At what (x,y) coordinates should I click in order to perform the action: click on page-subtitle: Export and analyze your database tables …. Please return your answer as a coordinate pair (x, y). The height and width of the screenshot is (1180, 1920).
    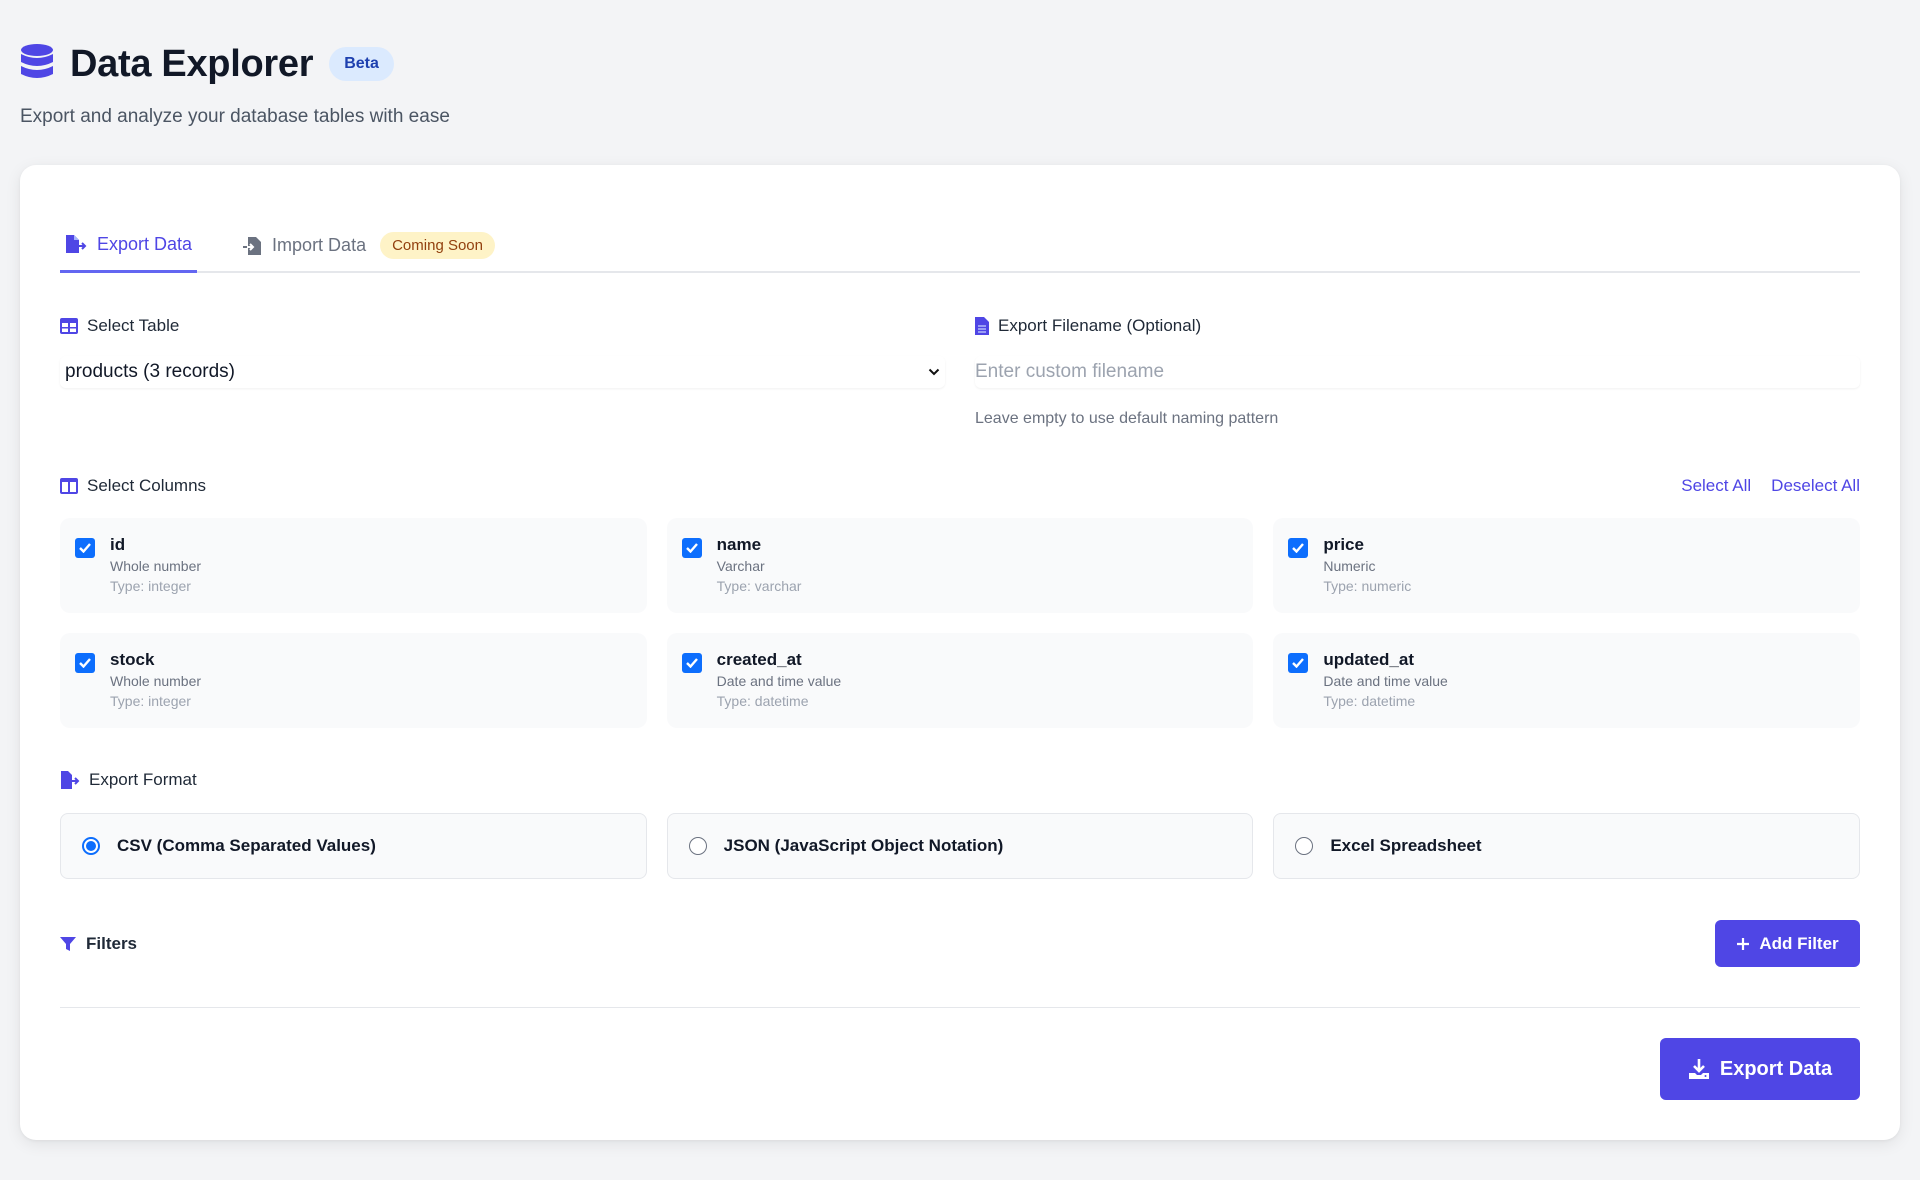
    Looking at the image, I should click on (235, 116).